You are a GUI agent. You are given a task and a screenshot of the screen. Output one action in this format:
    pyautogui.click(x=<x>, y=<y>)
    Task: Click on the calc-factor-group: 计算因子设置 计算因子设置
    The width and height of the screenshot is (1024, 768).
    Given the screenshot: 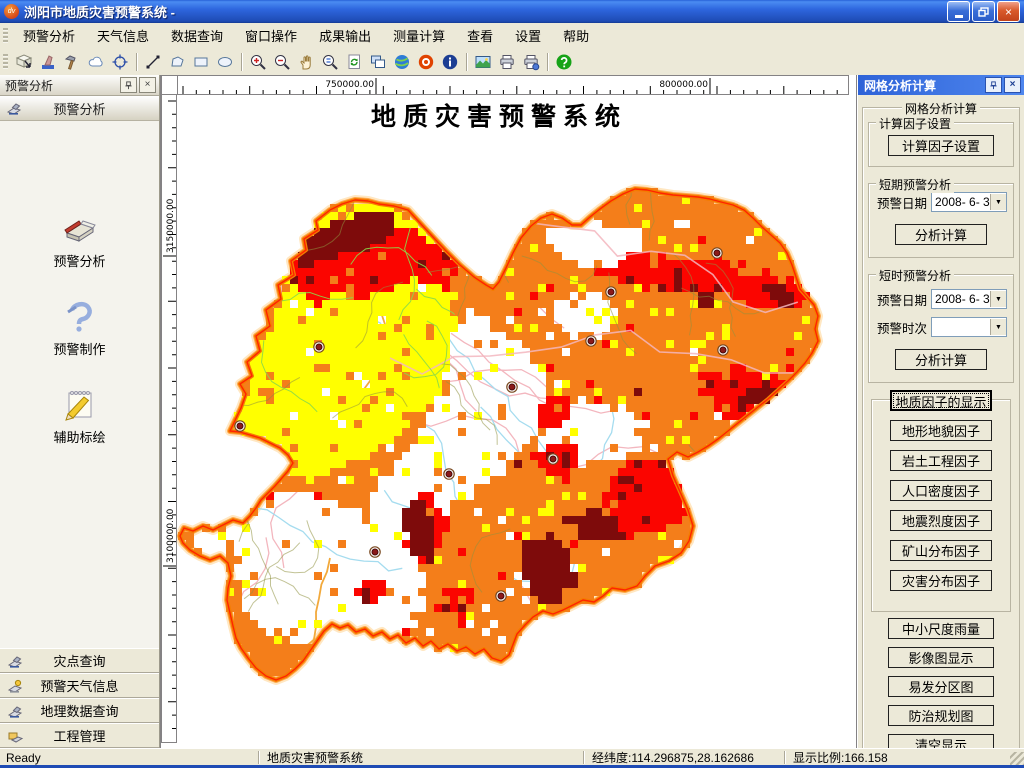 What is the action you would take?
    pyautogui.click(x=941, y=141)
    